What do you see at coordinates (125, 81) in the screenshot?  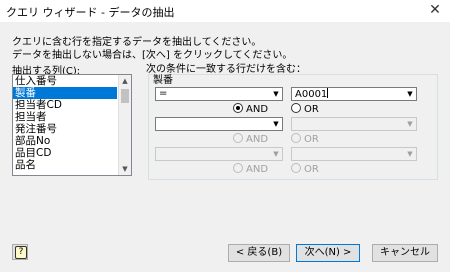 I see `scroll-up-icon: ▲` at bounding box center [125, 81].